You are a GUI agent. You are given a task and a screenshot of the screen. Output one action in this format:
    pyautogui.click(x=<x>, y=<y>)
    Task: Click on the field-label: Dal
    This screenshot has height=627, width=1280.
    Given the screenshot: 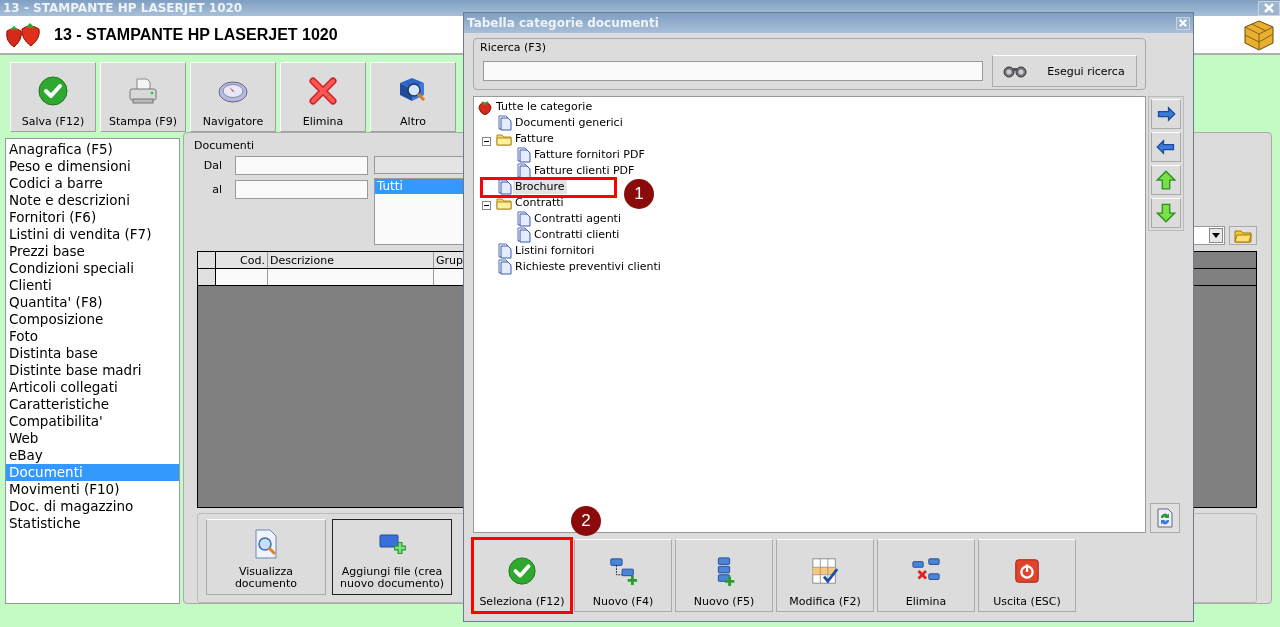 What is the action you would take?
    pyautogui.click(x=212, y=166)
    